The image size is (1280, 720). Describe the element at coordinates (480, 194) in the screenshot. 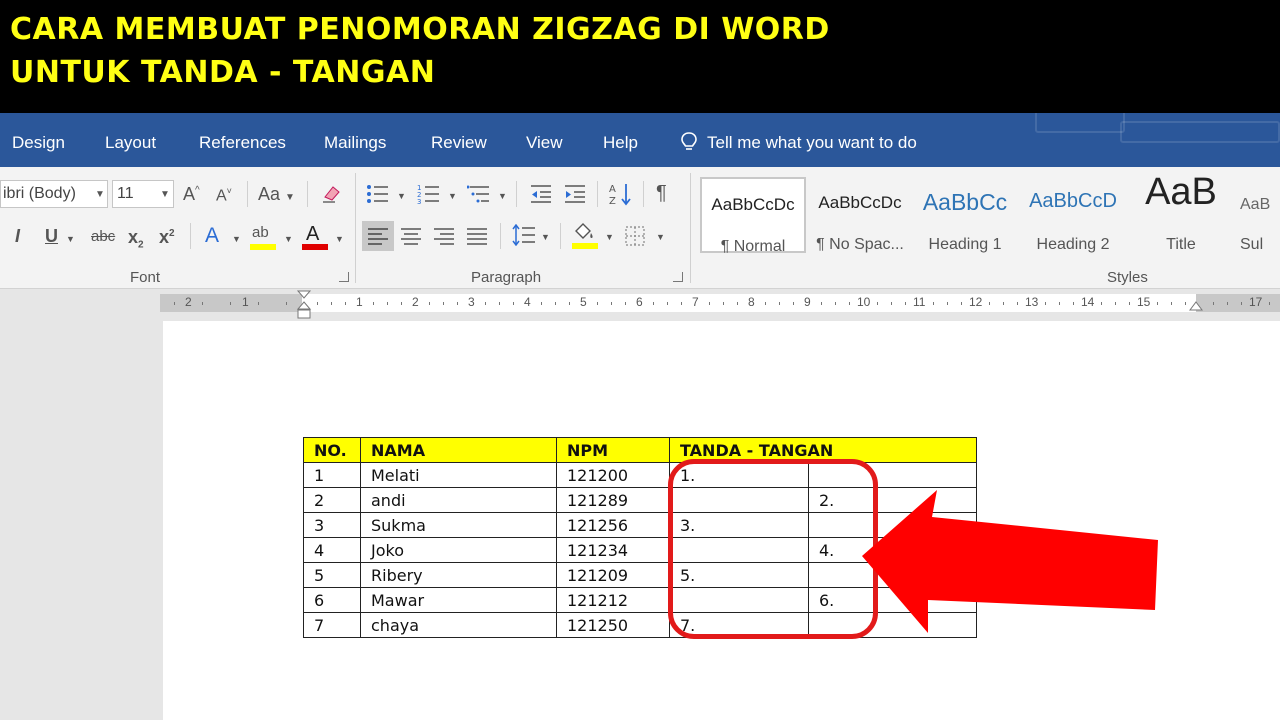

I see `multilevel-list-icon` at that location.